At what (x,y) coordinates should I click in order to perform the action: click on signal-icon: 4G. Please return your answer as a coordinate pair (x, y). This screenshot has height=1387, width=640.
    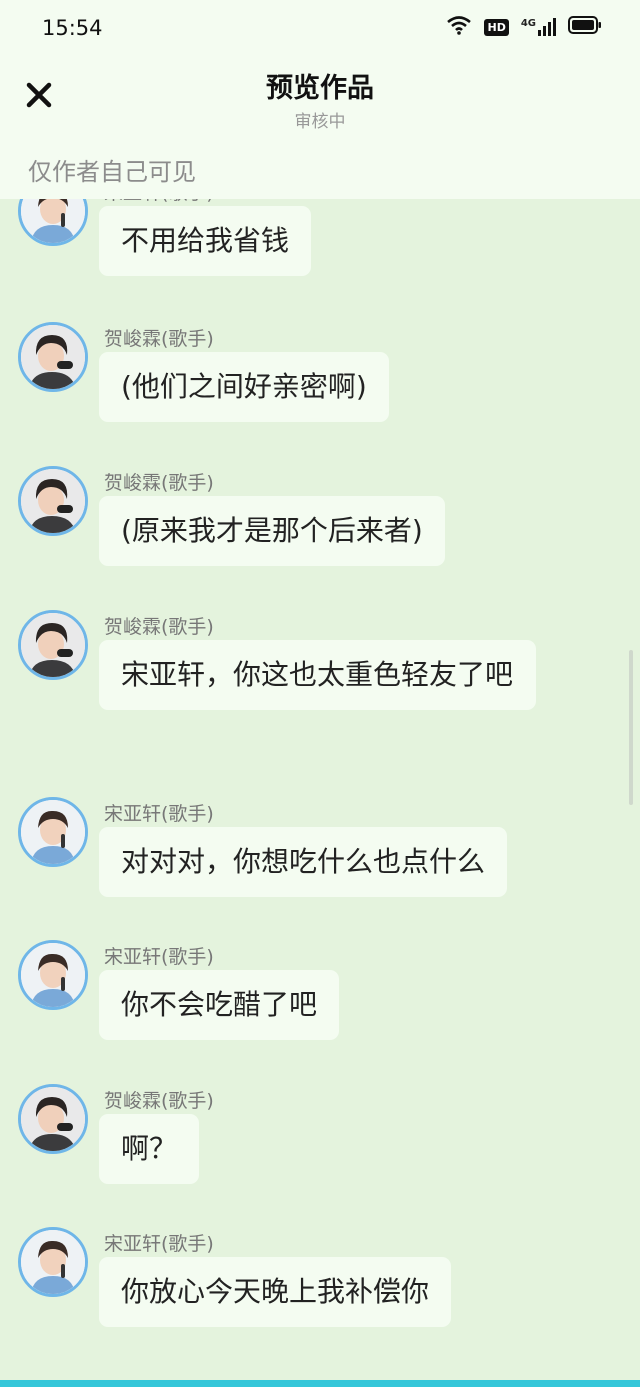
    Looking at the image, I should click on (538, 27).